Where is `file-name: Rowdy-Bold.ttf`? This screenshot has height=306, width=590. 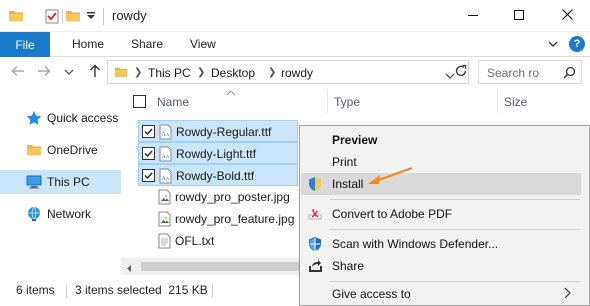
file-name: Rowdy-Bold.ttf is located at coordinates (215, 176).